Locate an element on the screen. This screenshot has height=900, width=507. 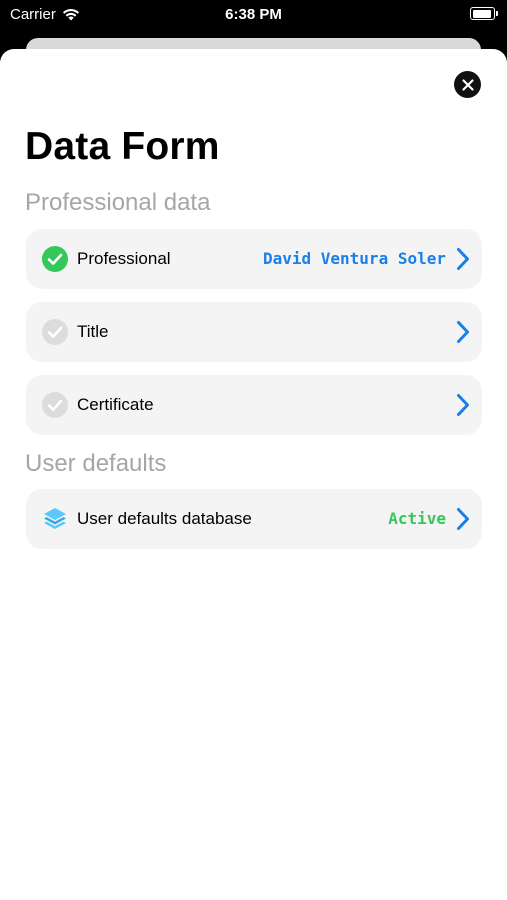
status-bar: Carrier 6:38 PM is located at coordinates (253, 15).